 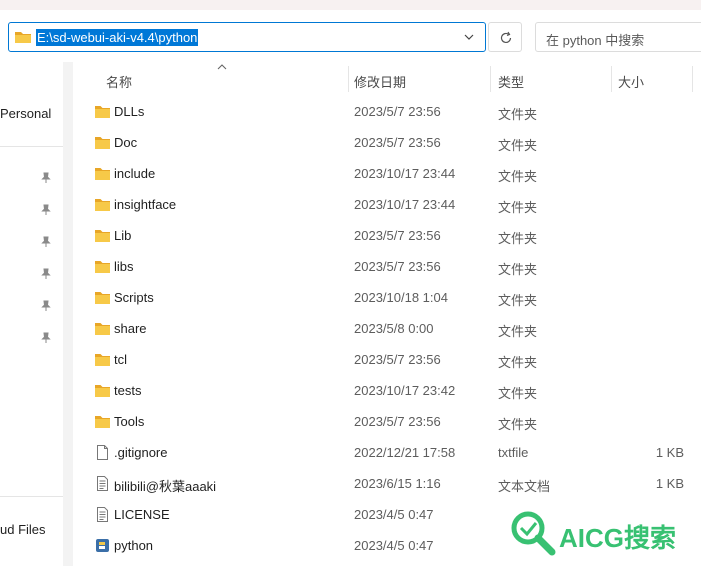 What do you see at coordinates (31, 496) in the screenshot?
I see `nav-divider` at bounding box center [31, 496].